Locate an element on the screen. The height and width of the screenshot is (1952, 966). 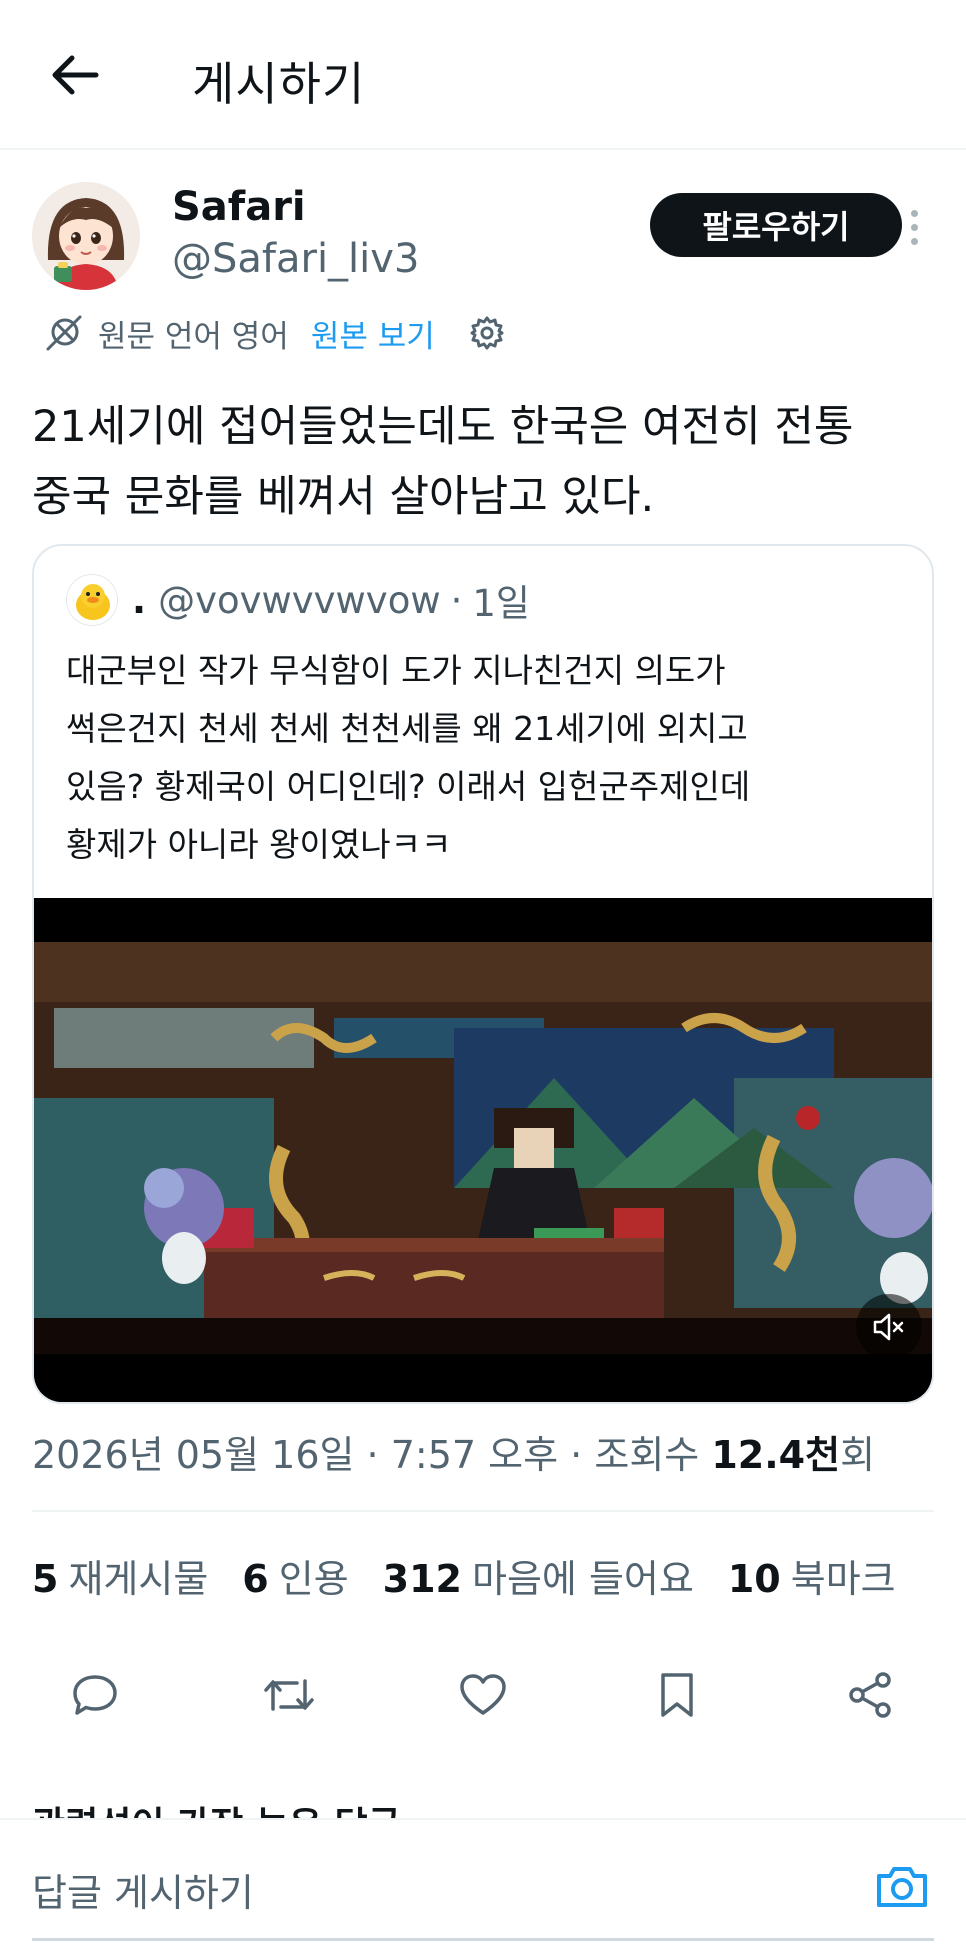
share-icon is located at coordinates (870, 1695).